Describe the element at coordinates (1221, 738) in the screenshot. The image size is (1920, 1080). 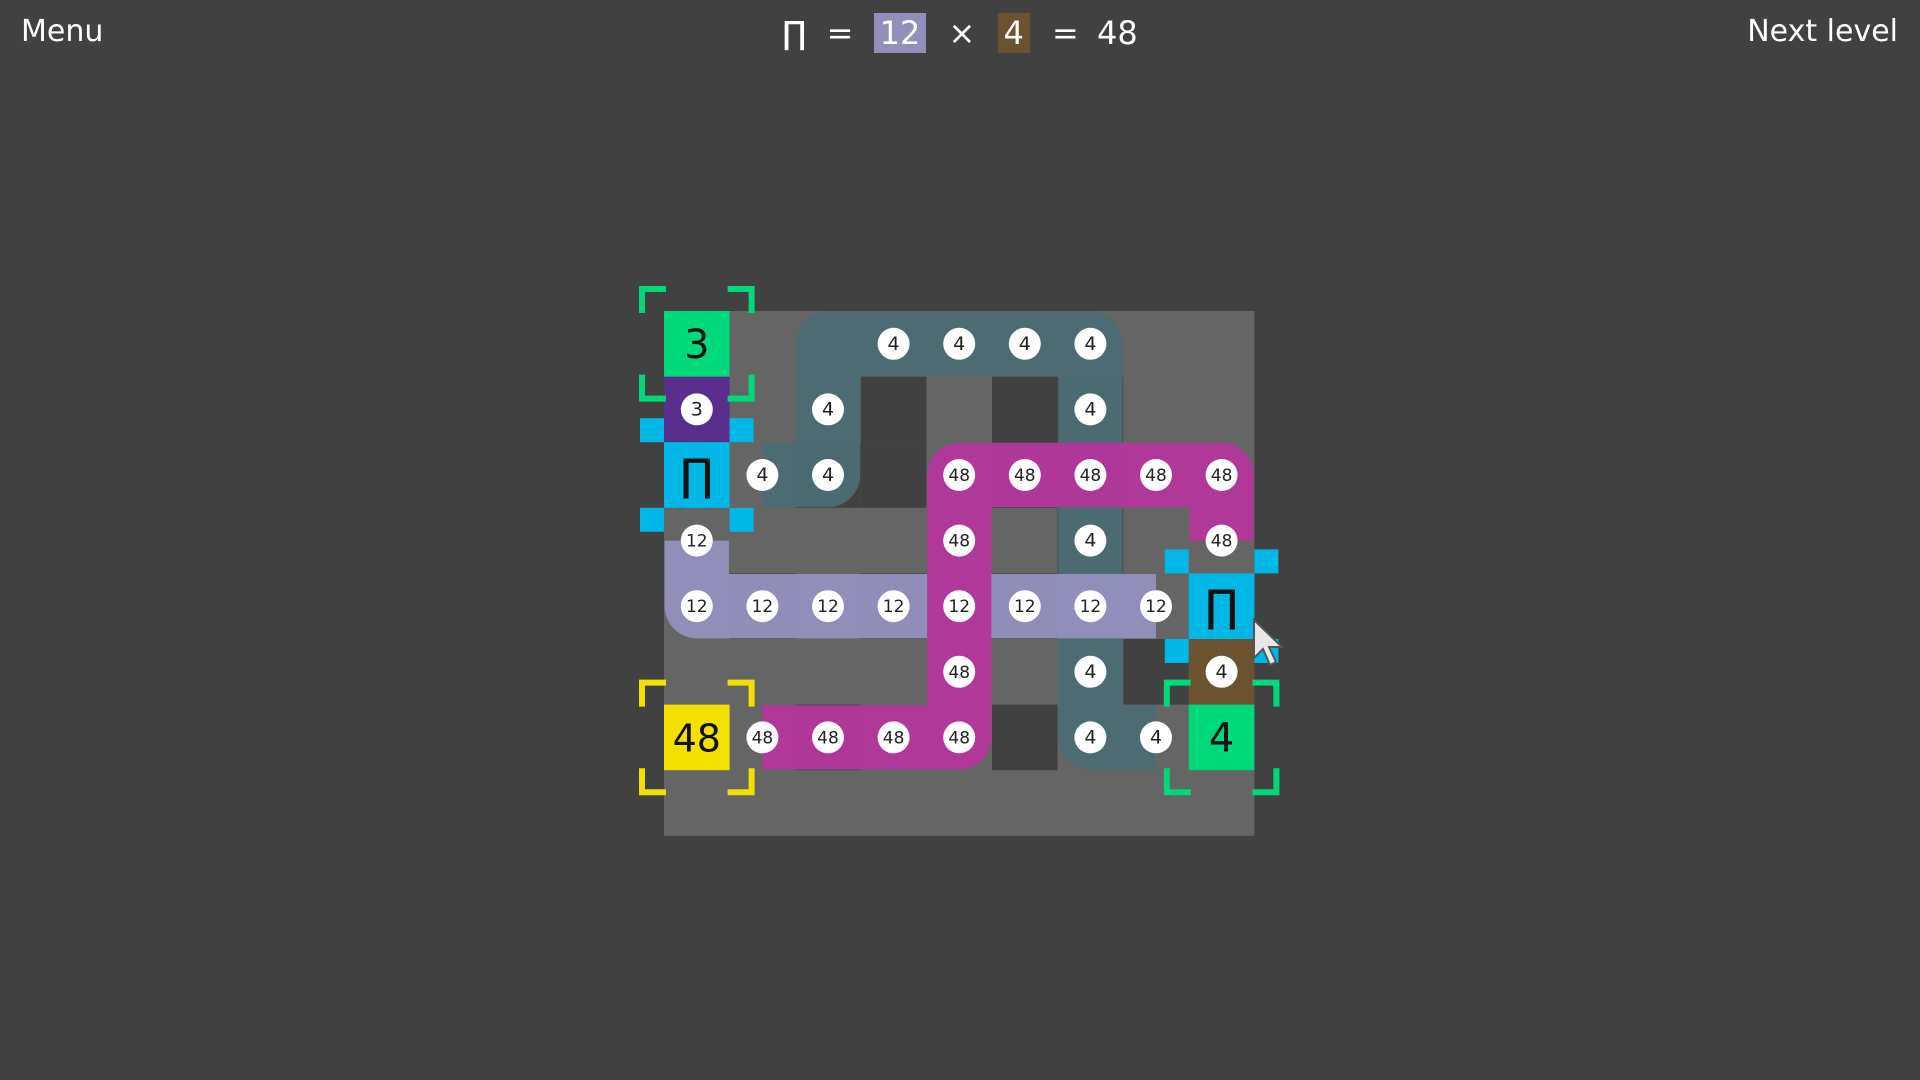
I see `source-value: 4` at that location.